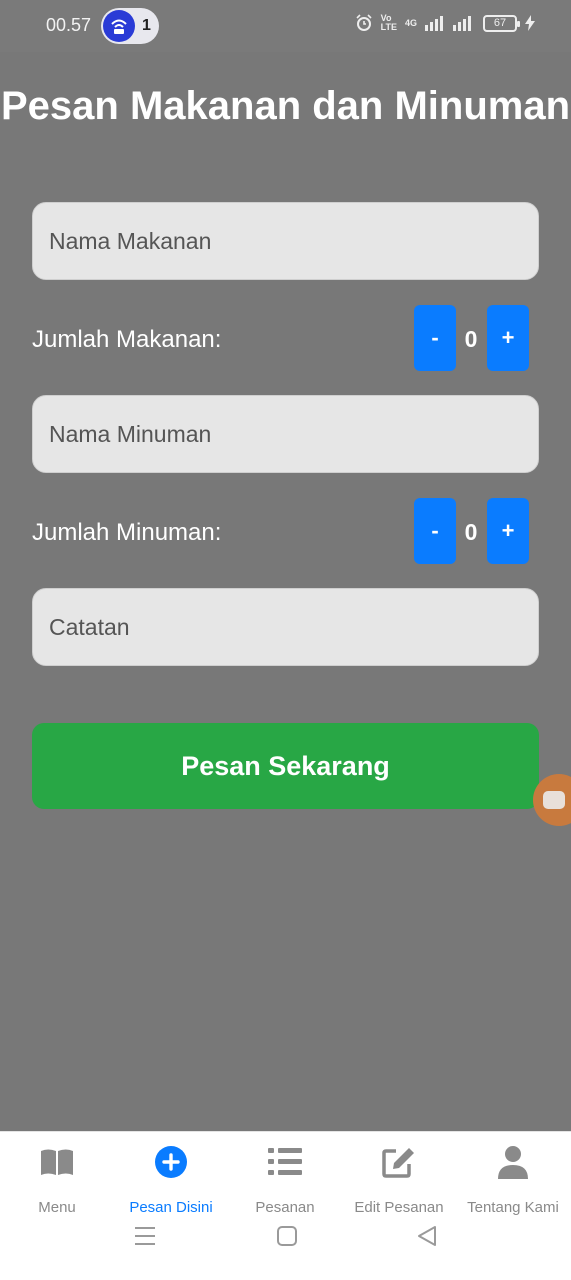 The image size is (571, 1280). What do you see at coordinates (285, 26) in the screenshot?
I see `status-bar: 00.57 1 Vo LTE 4G 67` at bounding box center [285, 26].